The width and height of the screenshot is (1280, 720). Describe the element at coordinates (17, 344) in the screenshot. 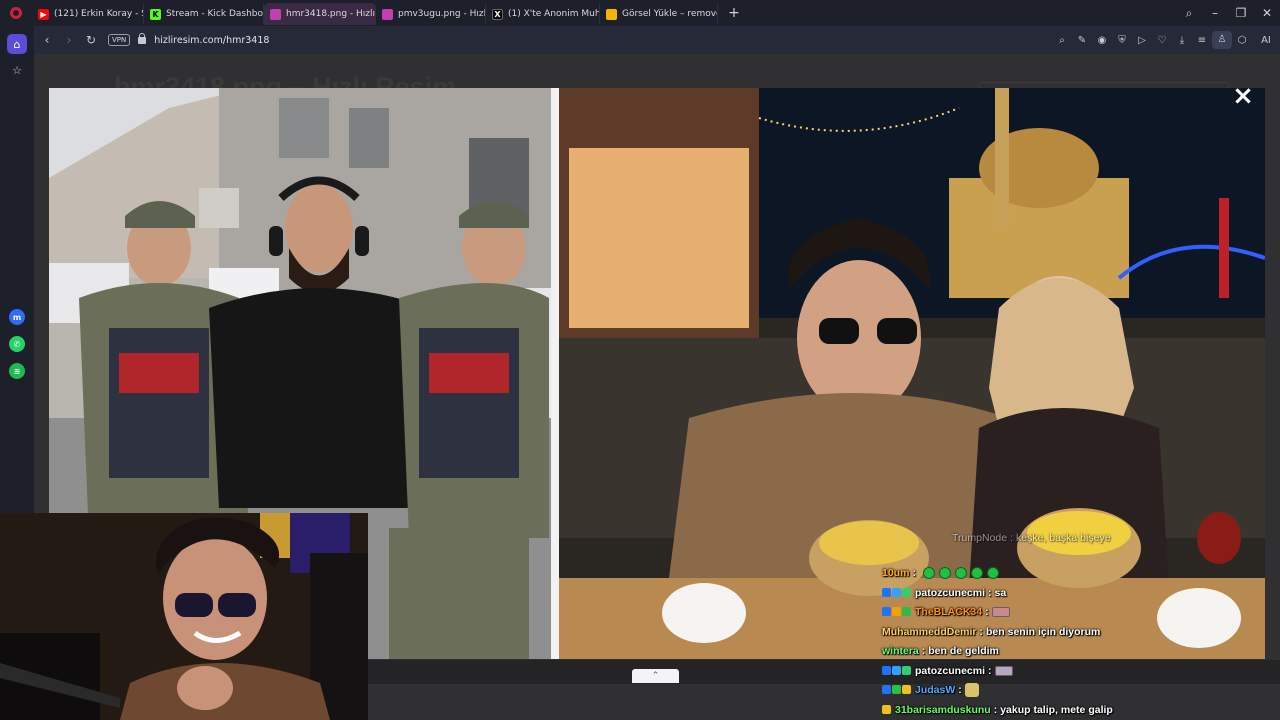

I see `whatsapp-icon: ✆` at that location.